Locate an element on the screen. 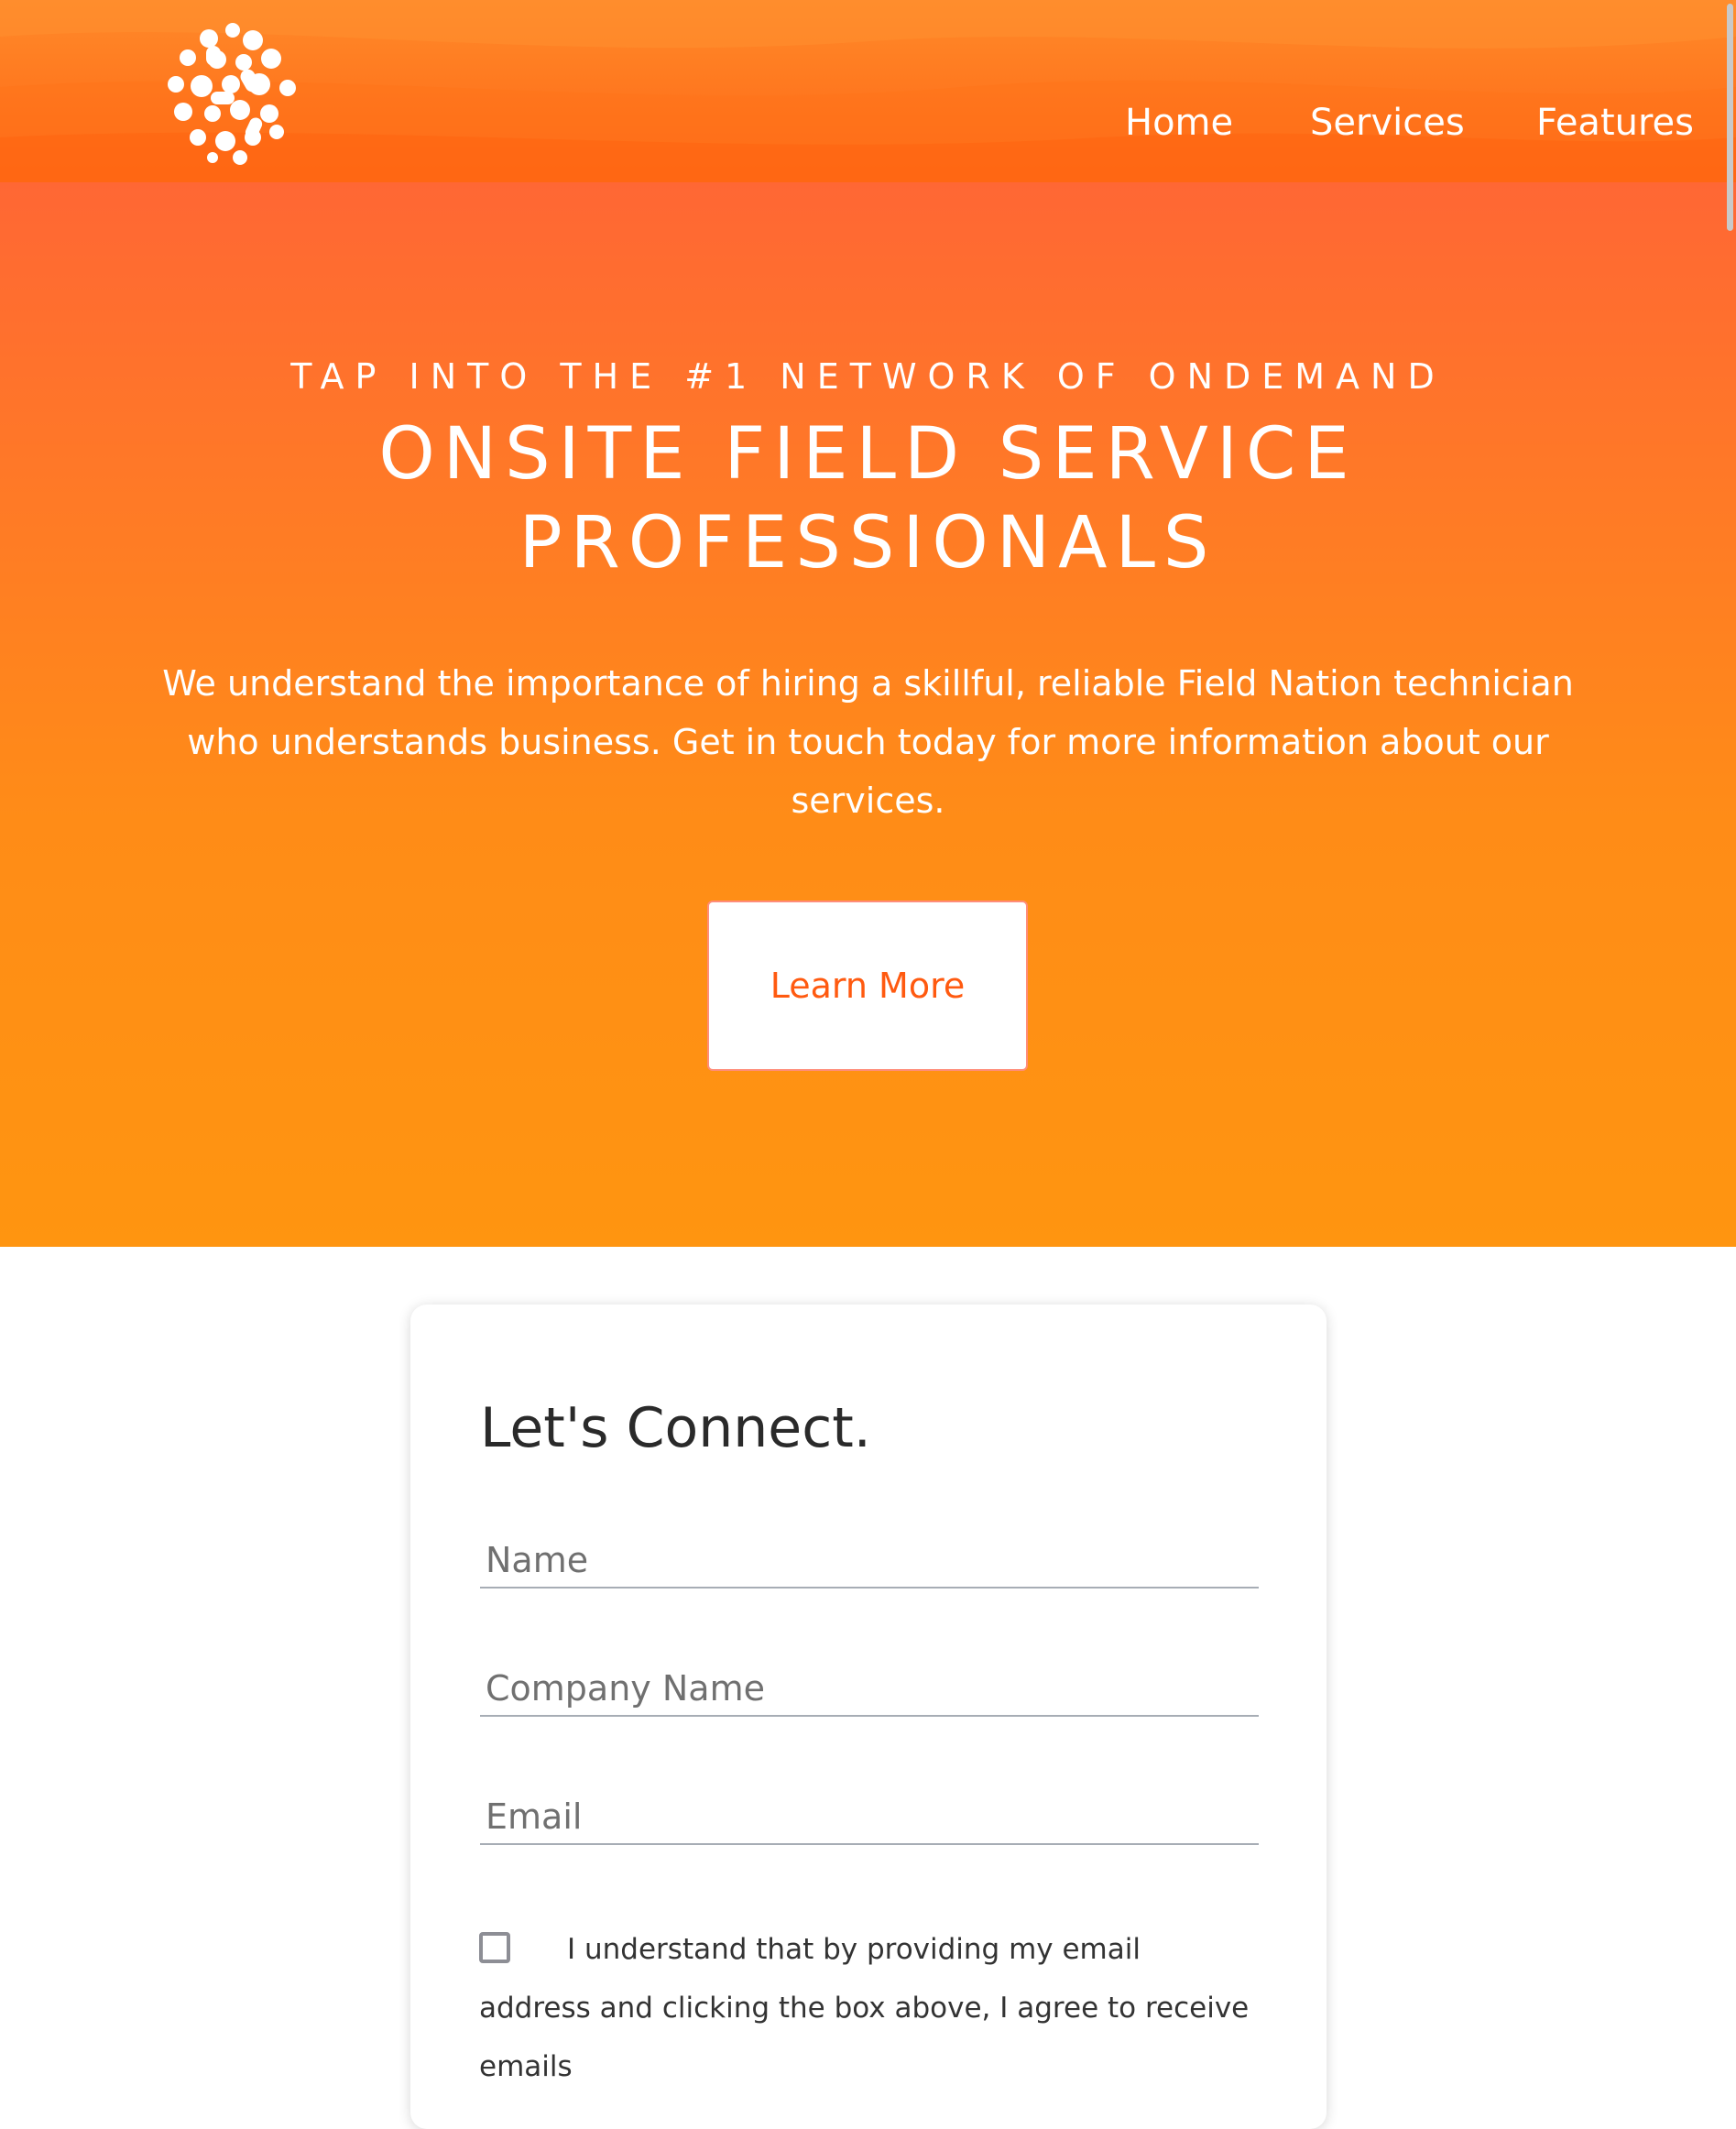 The width and height of the screenshot is (1736, 2129). nav-home-link: Home is located at coordinates (1179, 122).